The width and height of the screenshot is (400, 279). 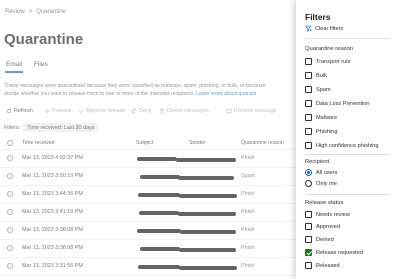 What do you see at coordinates (308, 75) in the screenshot?
I see `bulk-checkbox` at bounding box center [308, 75].